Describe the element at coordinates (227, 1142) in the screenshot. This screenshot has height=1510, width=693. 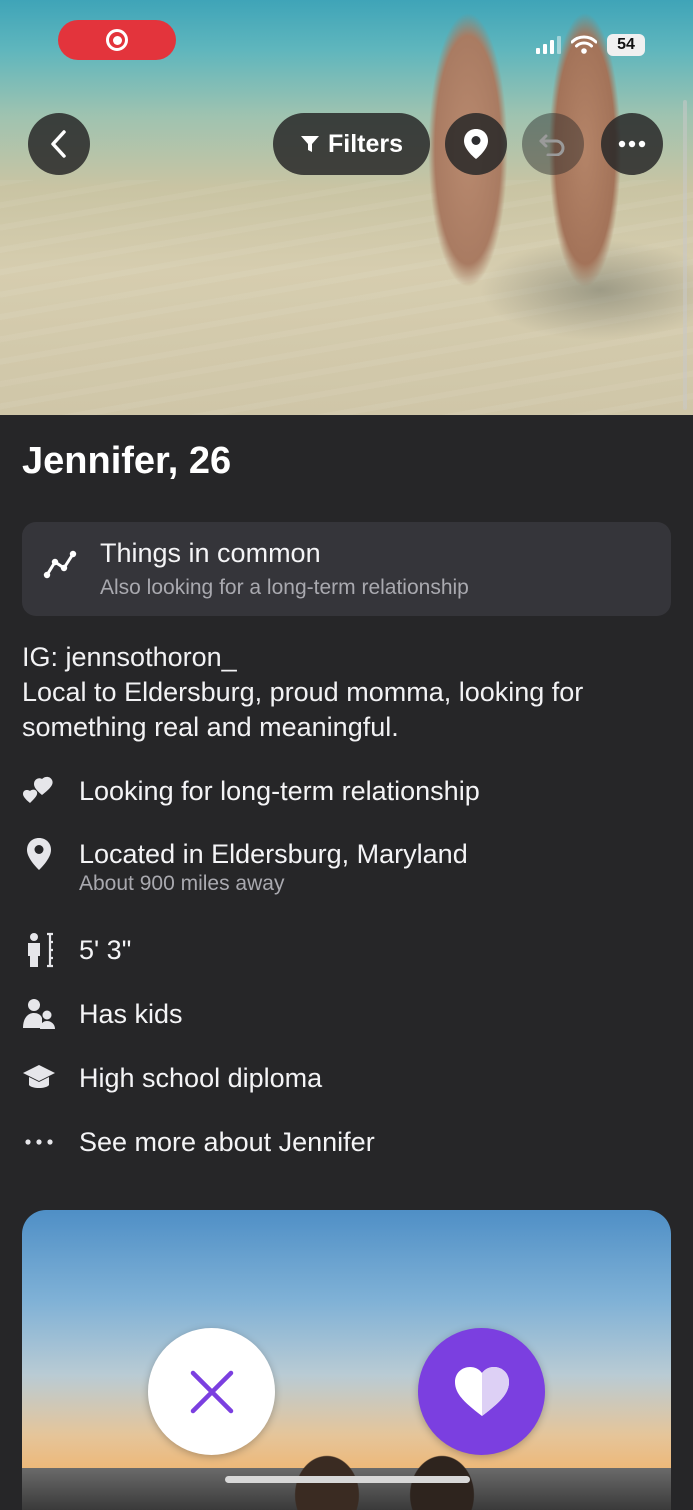
I see `see-more-label: See more about Jennifer` at that location.